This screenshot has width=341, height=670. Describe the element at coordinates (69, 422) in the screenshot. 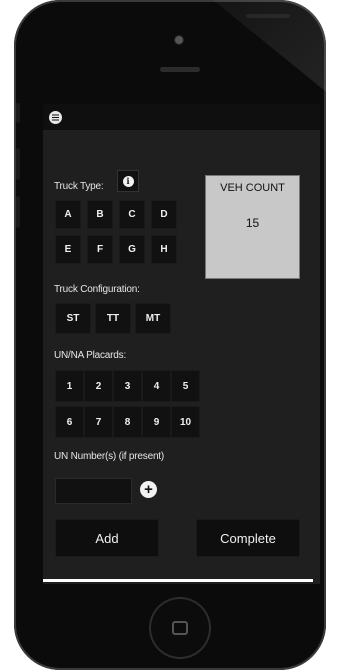

I see `placard-button-6: 6` at that location.